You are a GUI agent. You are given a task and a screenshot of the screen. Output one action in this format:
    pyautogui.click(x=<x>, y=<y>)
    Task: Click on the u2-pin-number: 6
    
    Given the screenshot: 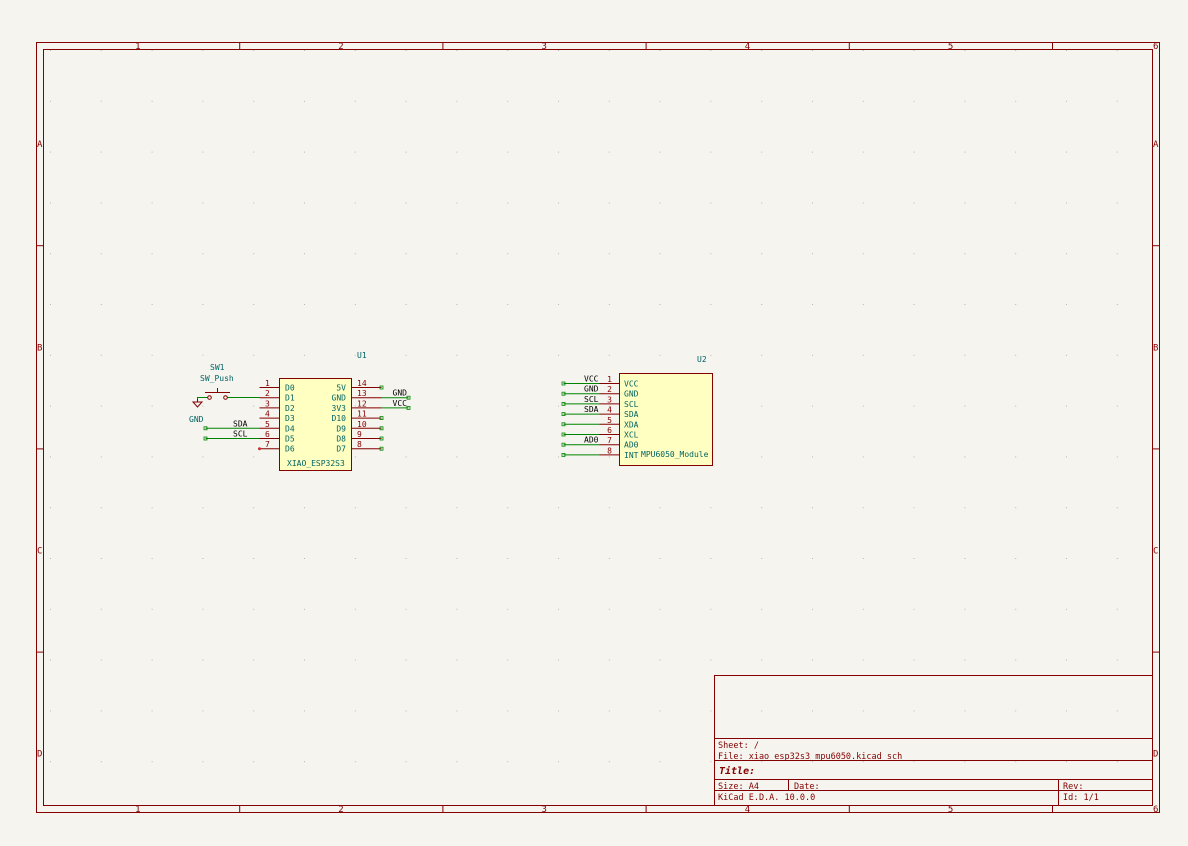 What is the action you would take?
    pyautogui.click(x=609, y=430)
    